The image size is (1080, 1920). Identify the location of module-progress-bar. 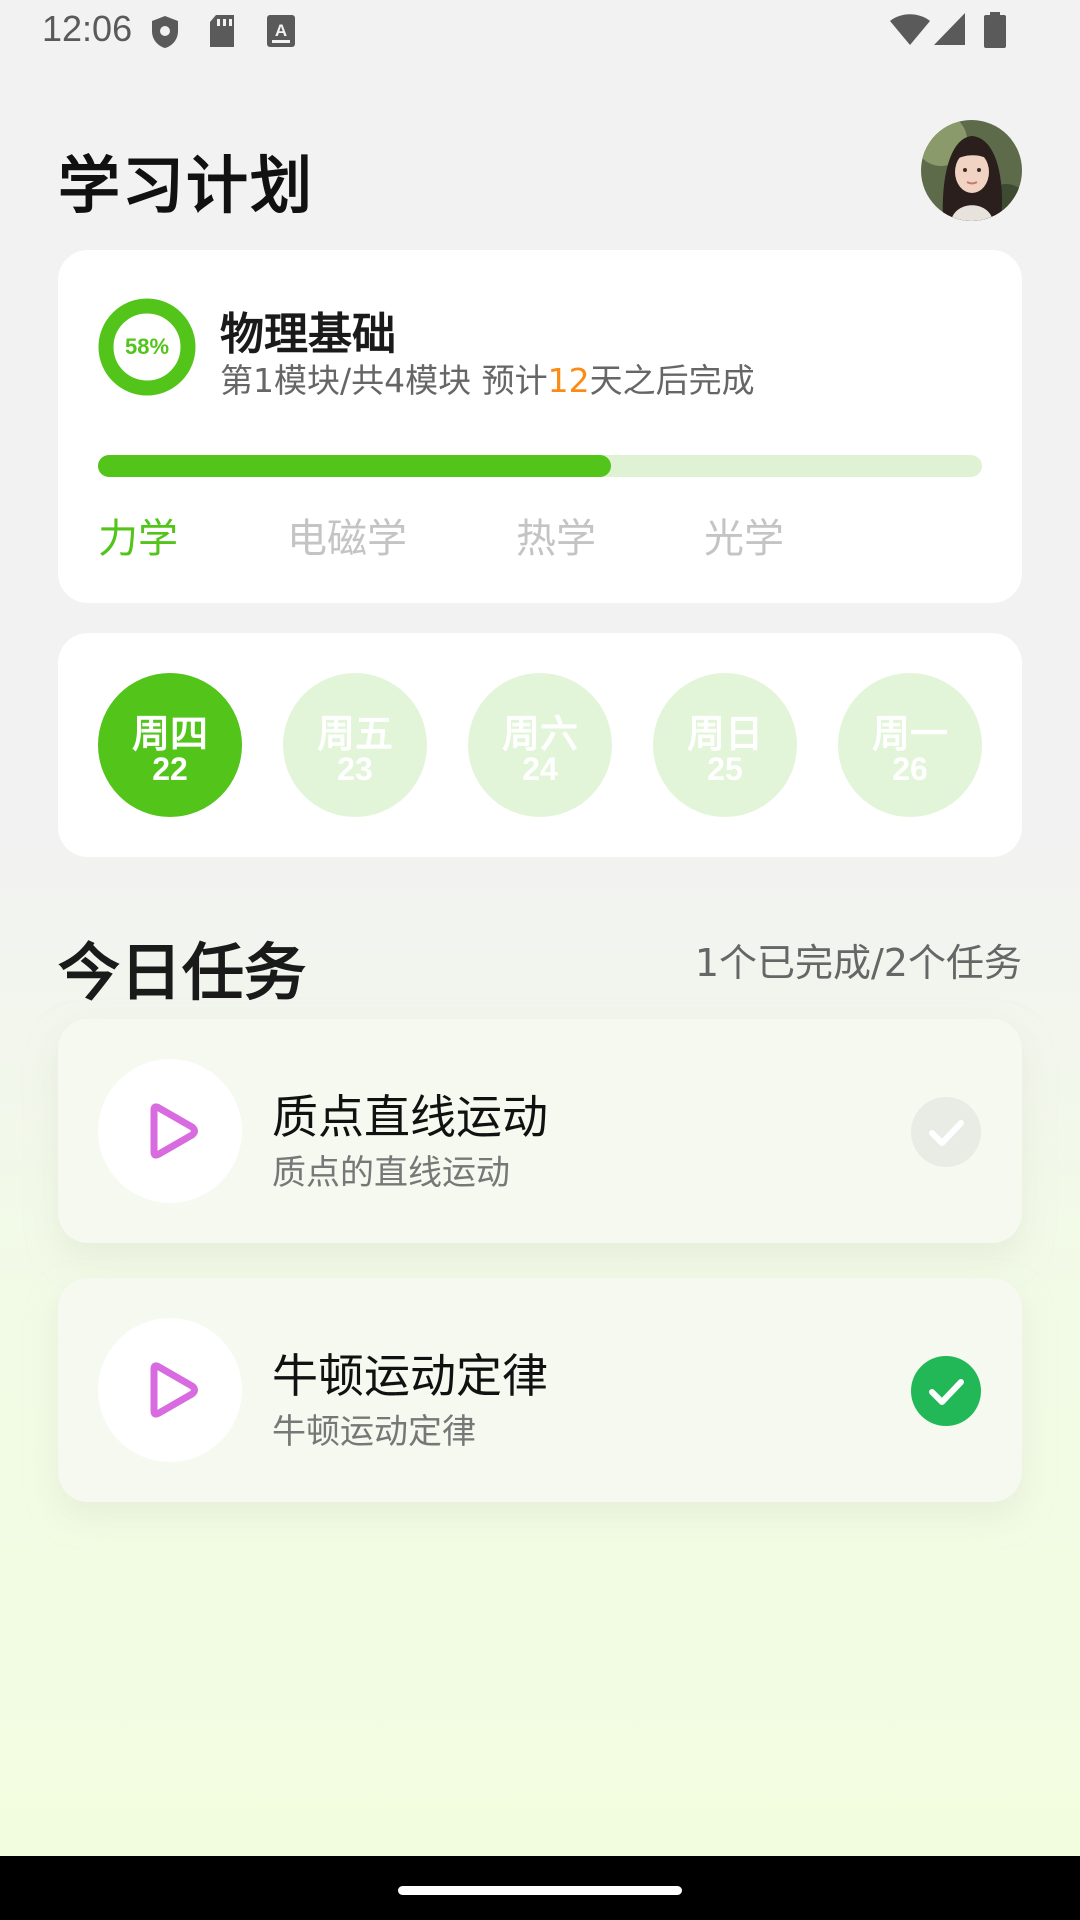
(540, 466).